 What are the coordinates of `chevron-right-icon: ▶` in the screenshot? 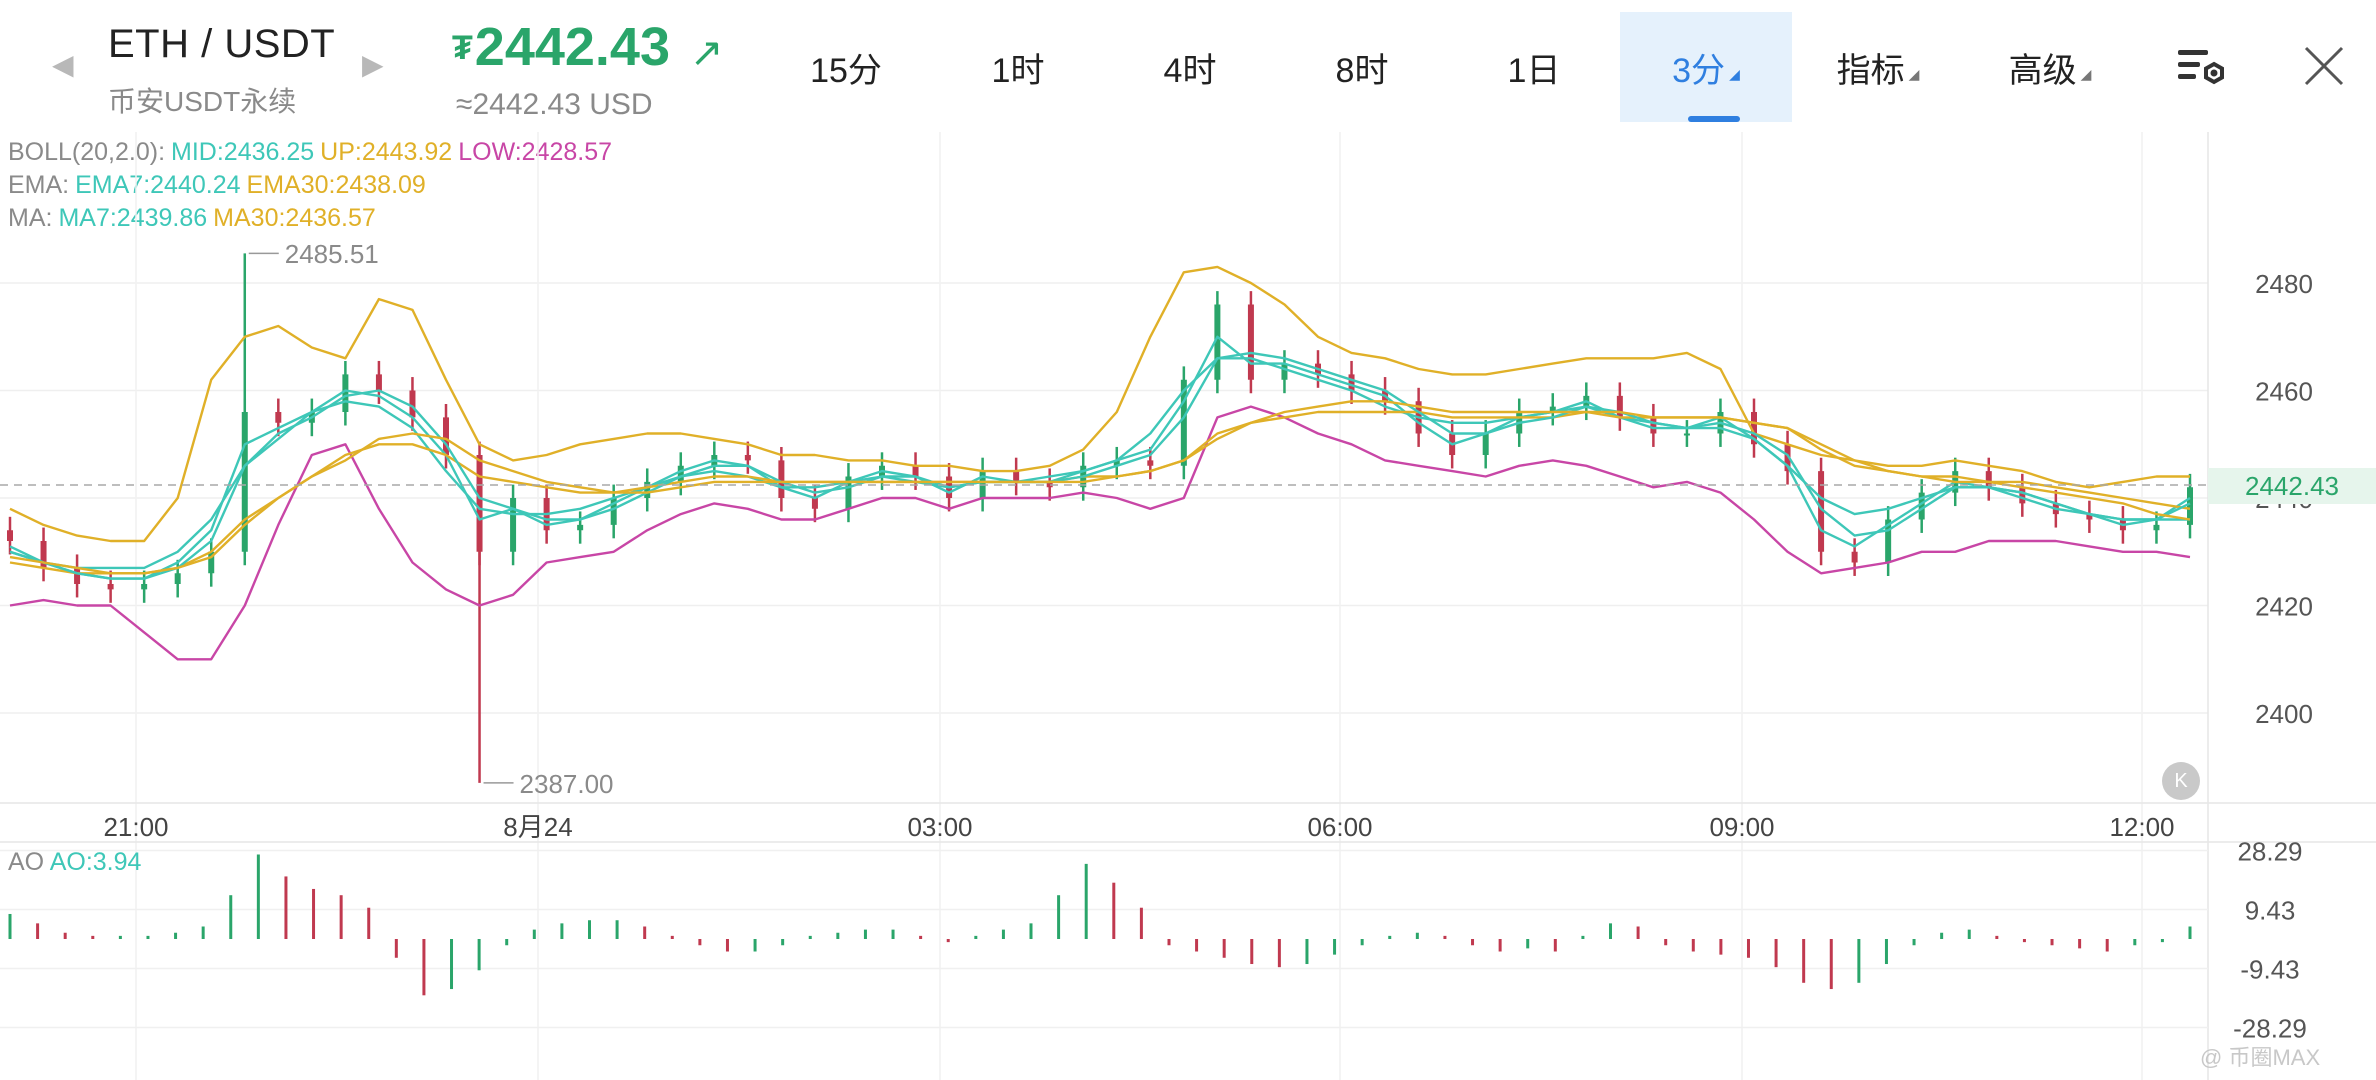 It's located at (373, 64).